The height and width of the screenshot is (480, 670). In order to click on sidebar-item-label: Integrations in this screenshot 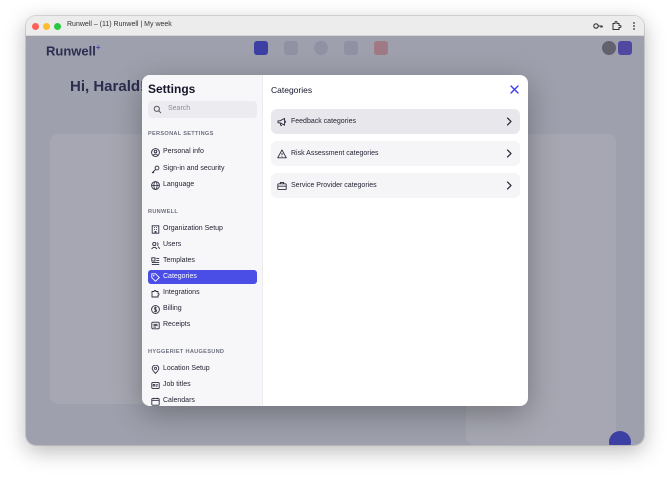, I will do `click(181, 292)`.